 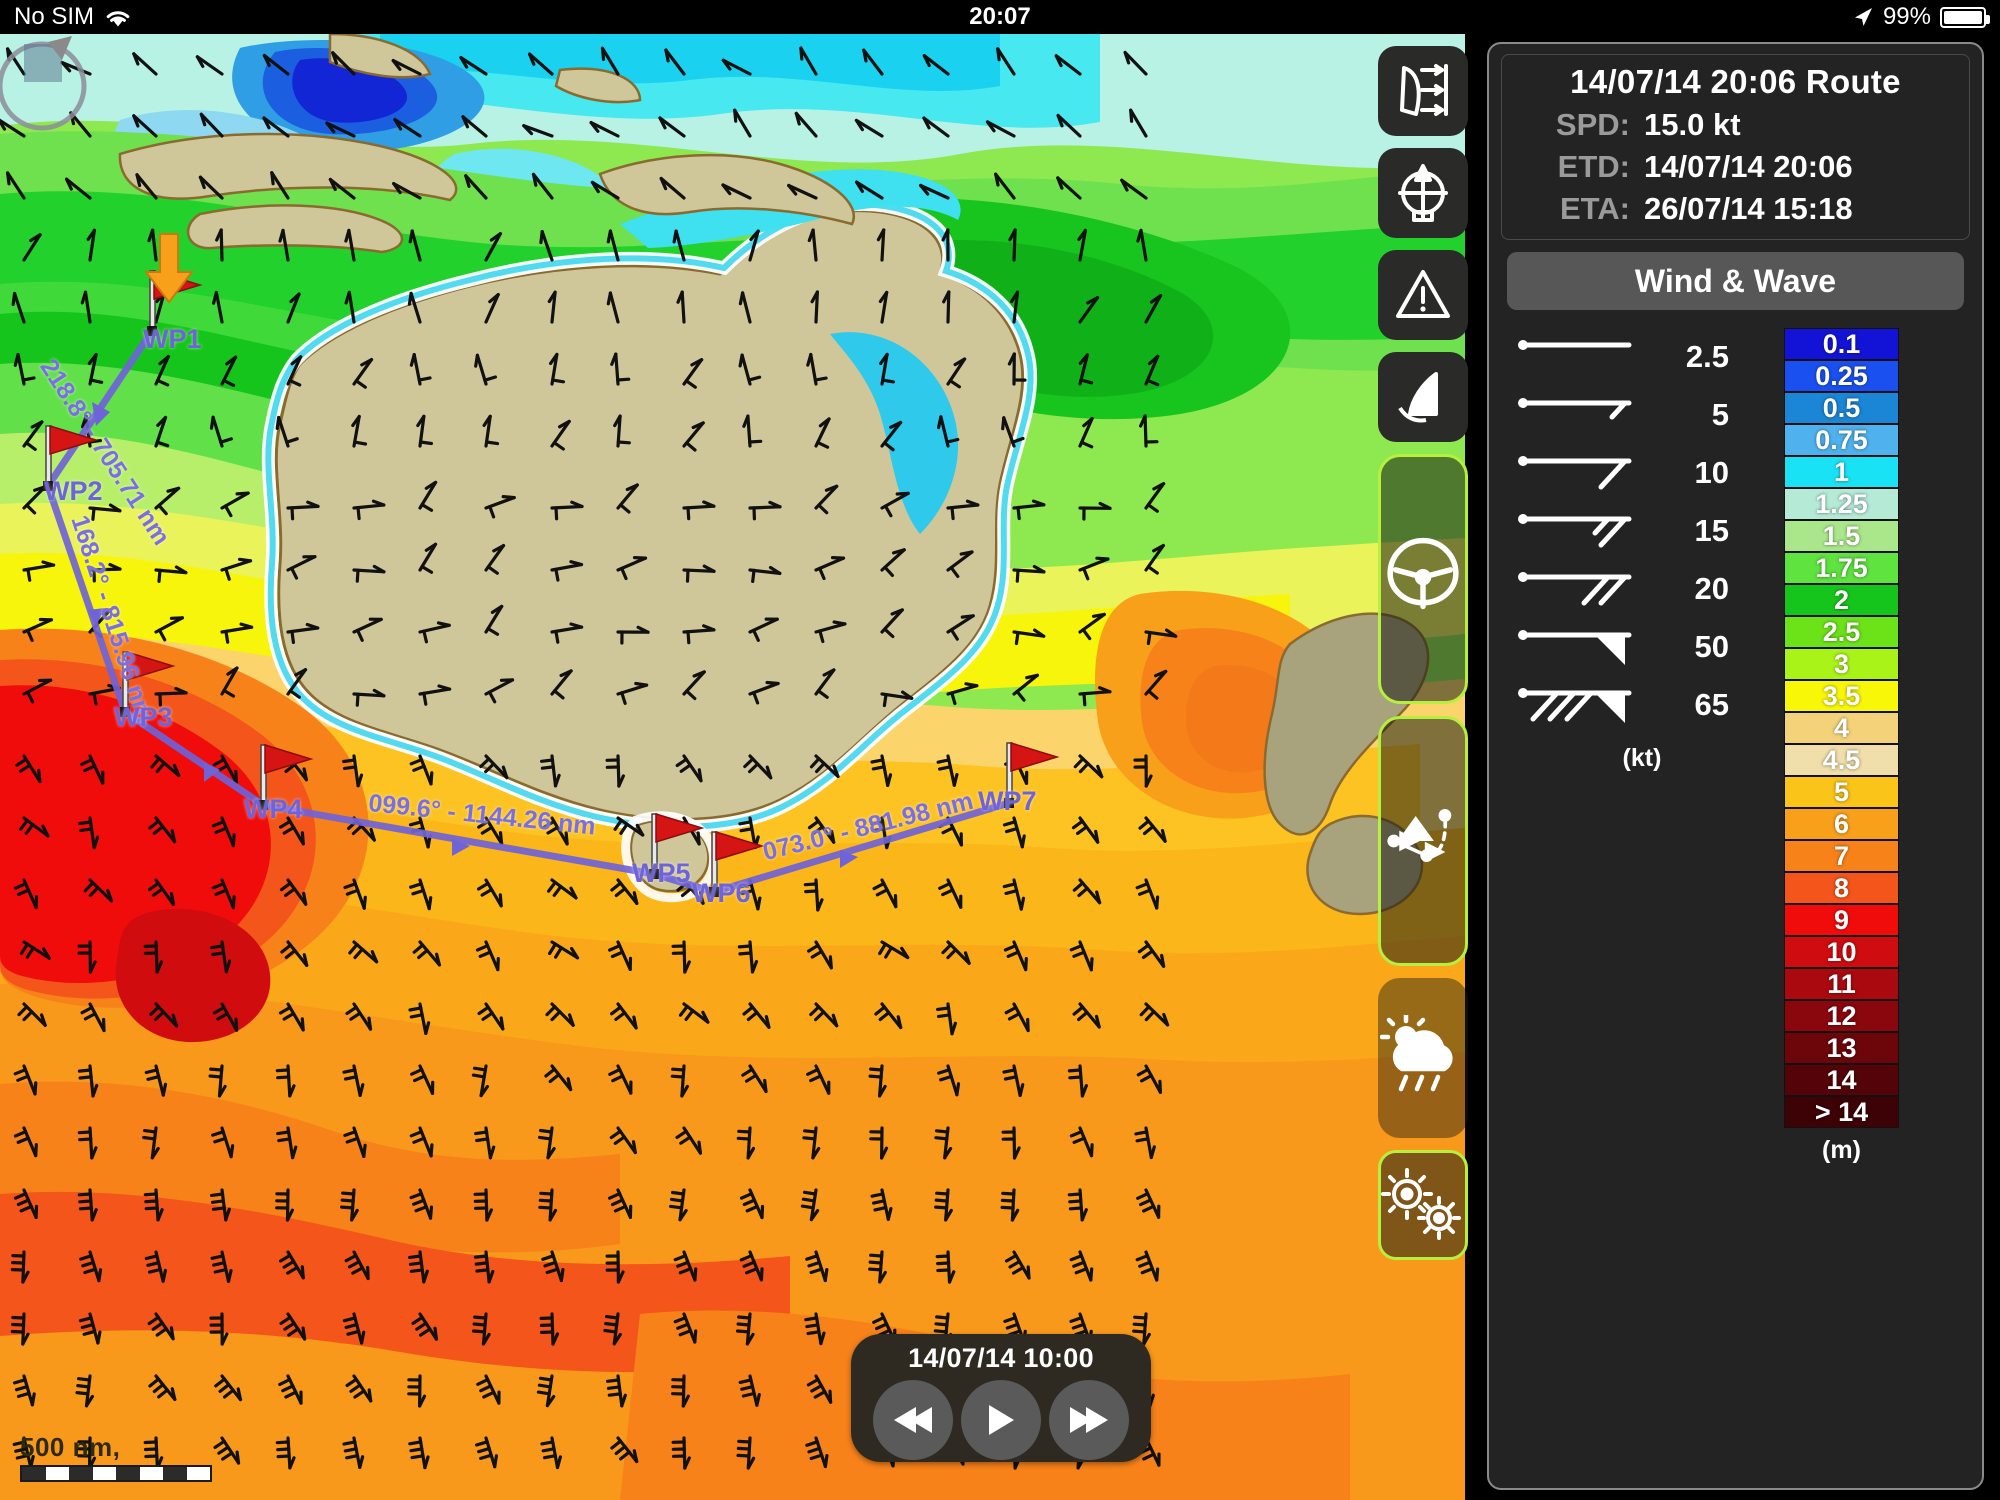 What do you see at coordinates (1650, 357) in the screenshot?
I see `wind-barb-row: 2.5` at bounding box center [1650, 357].